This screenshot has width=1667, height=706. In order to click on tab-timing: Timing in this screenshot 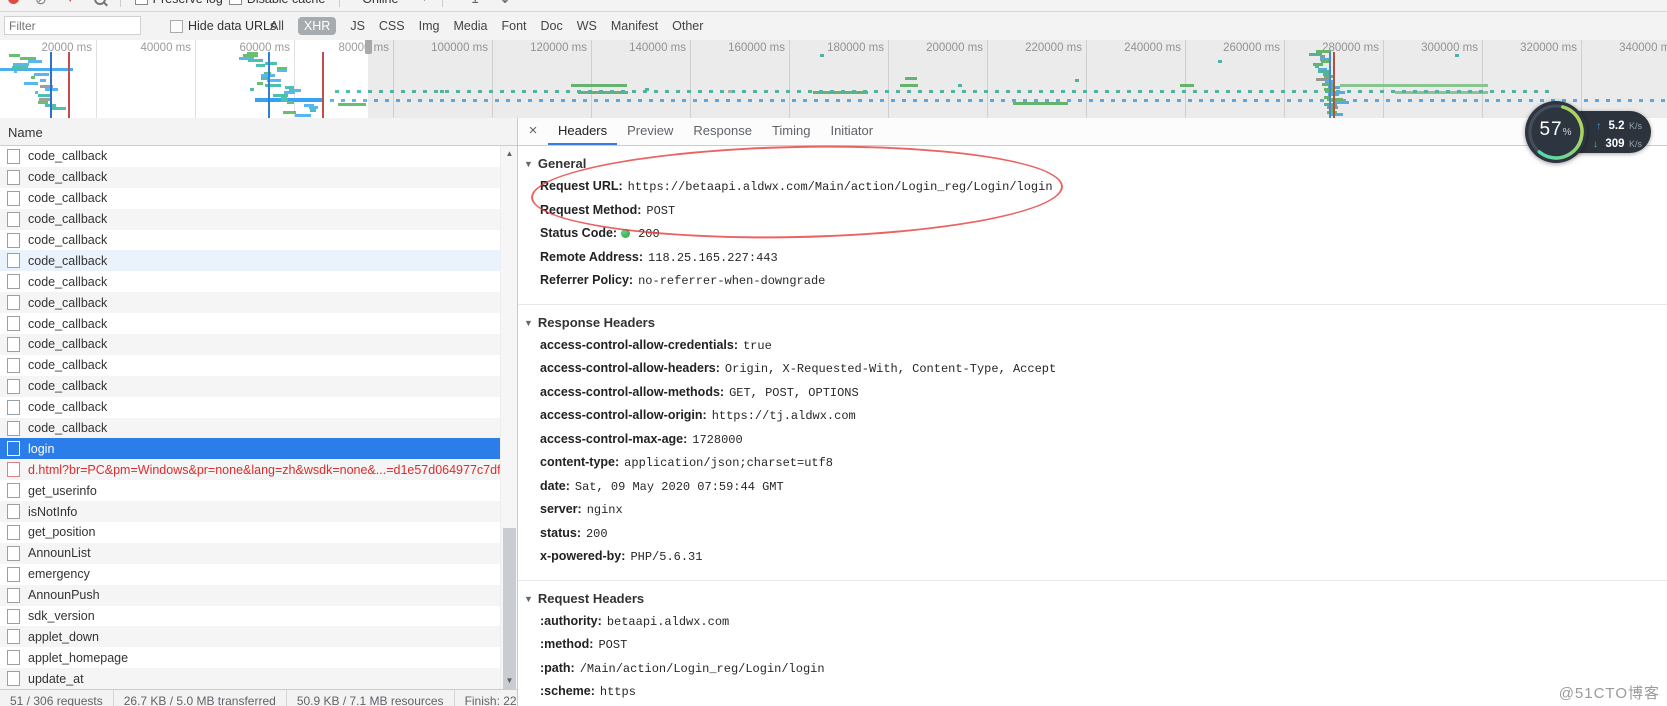, I will do `click(791, 131)`.